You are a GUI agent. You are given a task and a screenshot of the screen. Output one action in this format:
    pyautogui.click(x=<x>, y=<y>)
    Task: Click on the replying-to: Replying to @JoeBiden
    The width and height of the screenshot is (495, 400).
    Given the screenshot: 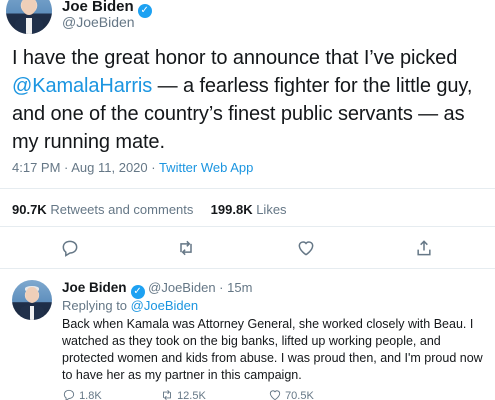 What is the action you would take?
    pyautogui.click(x=130, y=305)
    